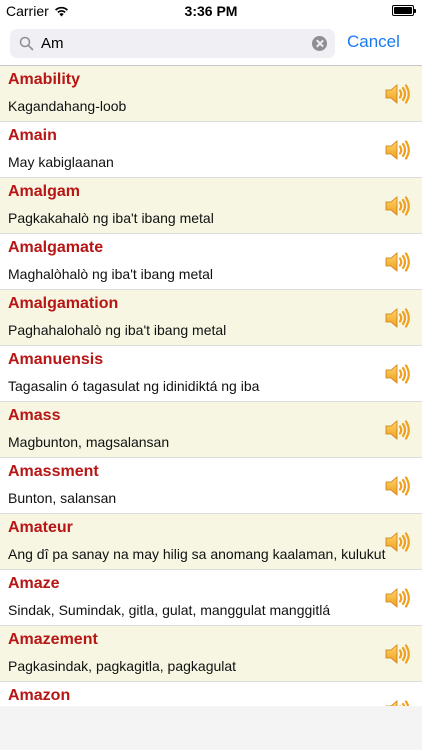  I want to click on search-query: Am, so click(52, 43).